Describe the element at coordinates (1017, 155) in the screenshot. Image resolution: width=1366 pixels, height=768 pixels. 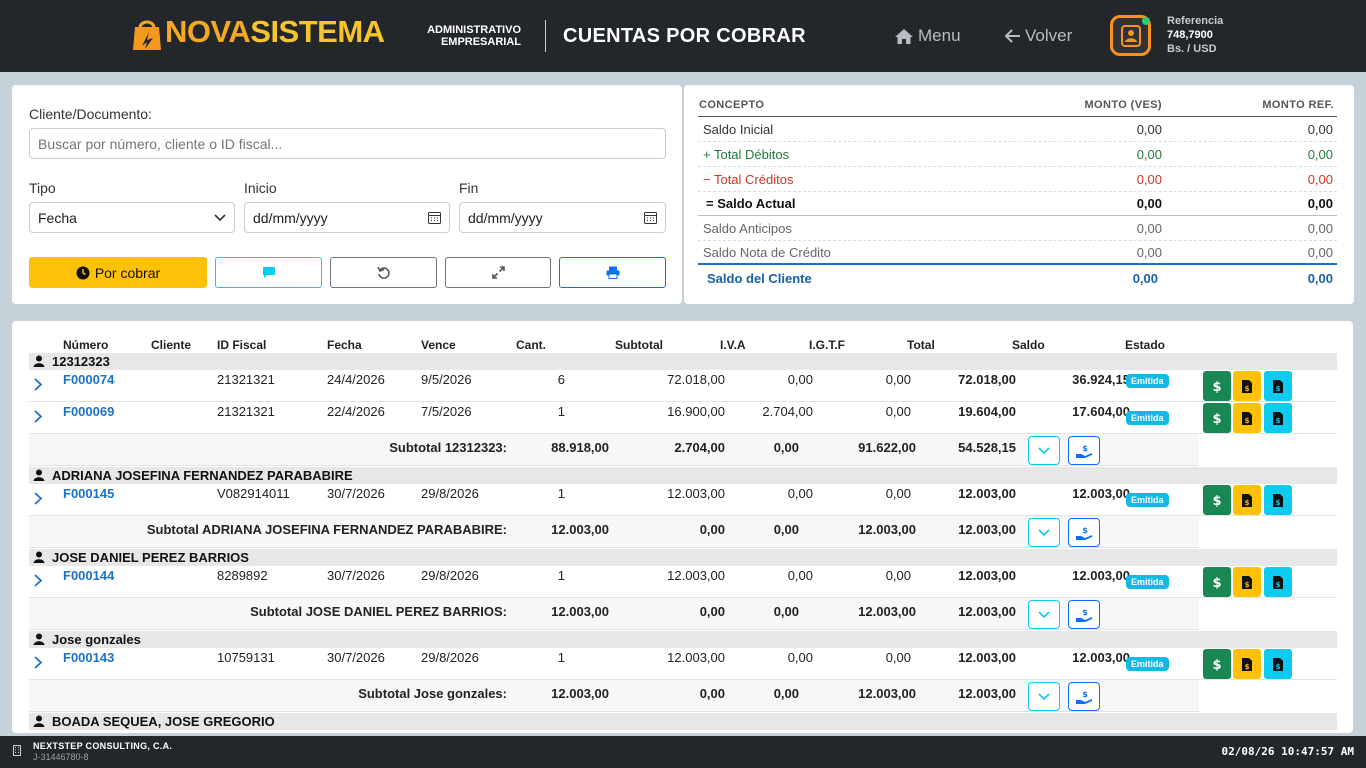
I see `summary-row-total-debitos: + Total Débitos 0,00 0,00` at that location.